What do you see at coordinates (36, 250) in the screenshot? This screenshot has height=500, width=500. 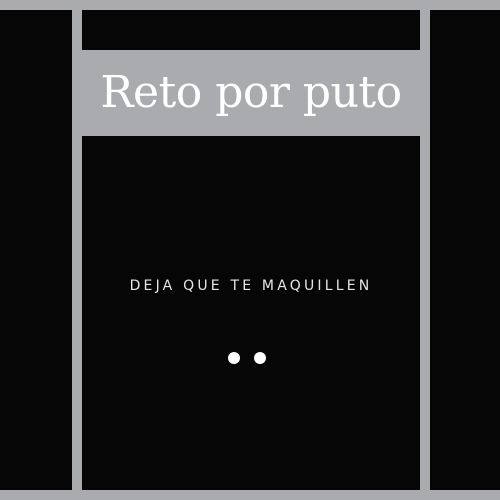 I see `left-panel` at bounding box center [36, 250].